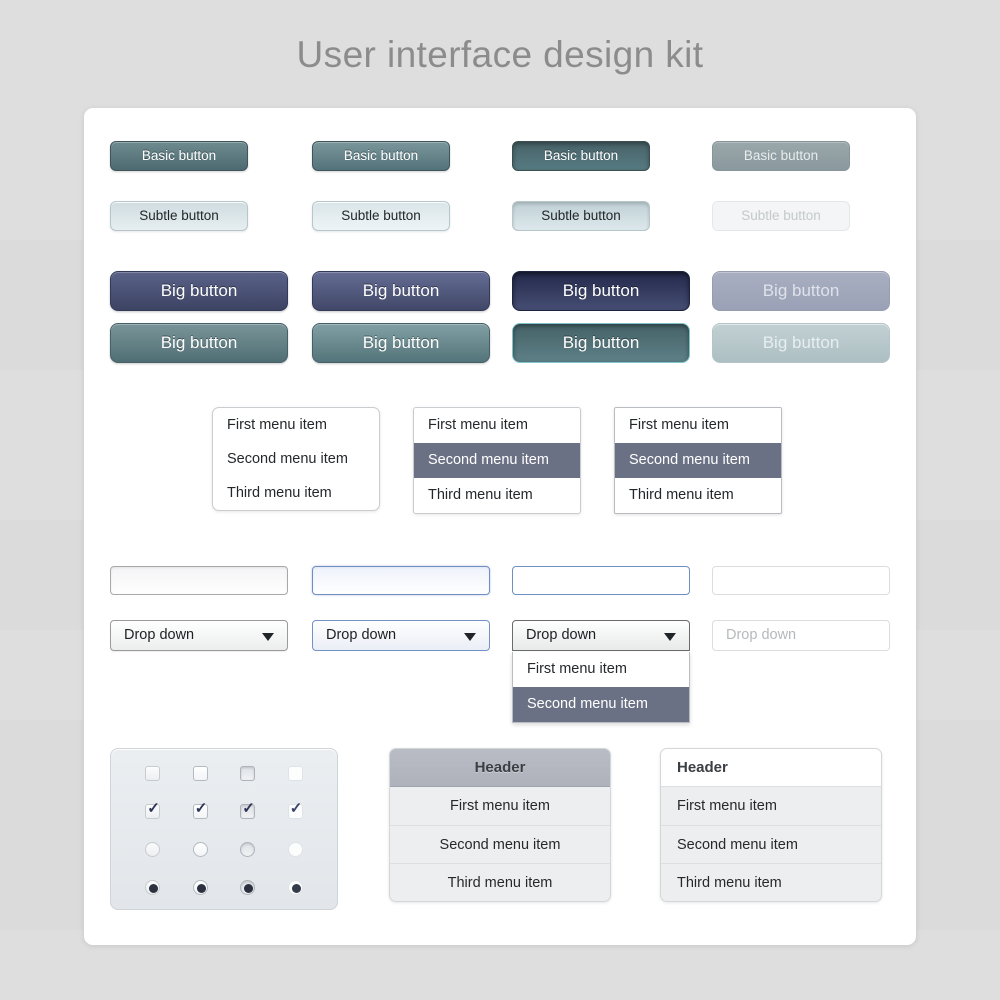  Describe the element at coordinates (601, 343) in the screenshot. I see `big-button-teal-pressed: Big button` at that location.